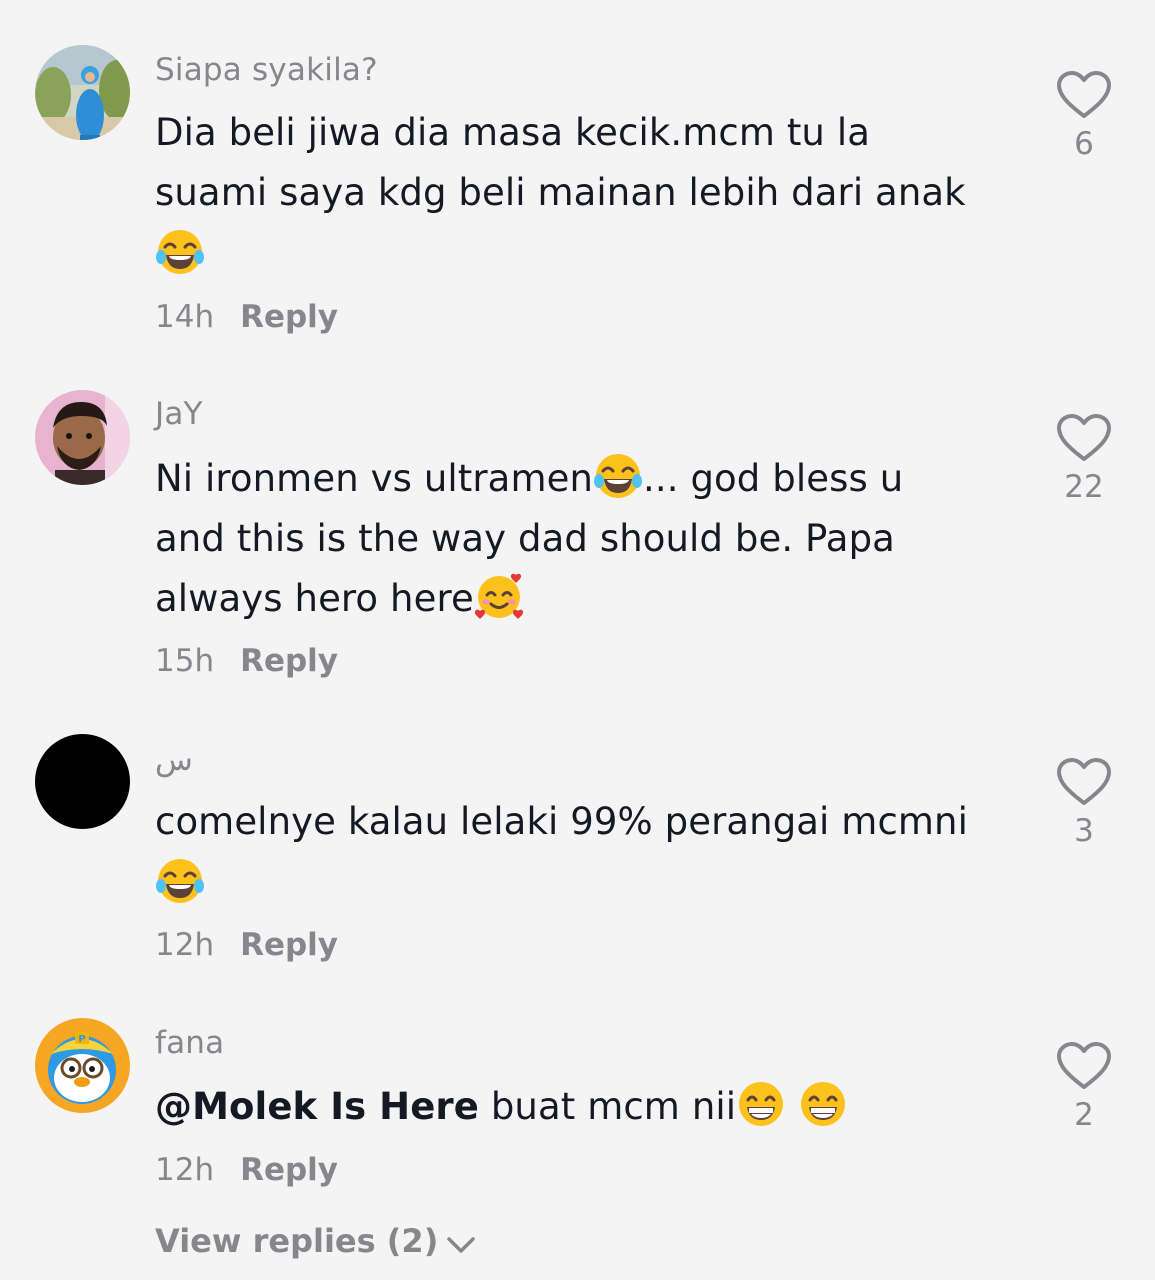 Image resolution: width=1155 pixels, height=1280 pixels. I want to click on comment-username: س, so click(174, 760).